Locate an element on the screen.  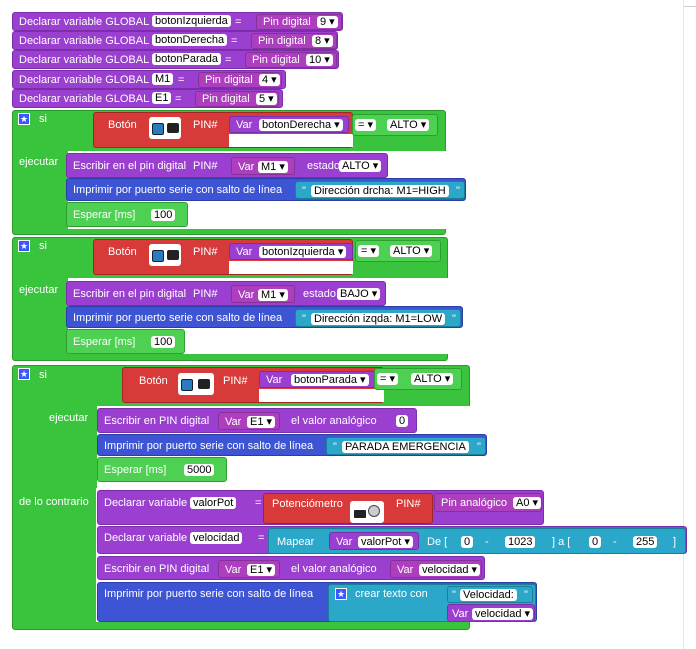
pin-digital-block: Pin digital 9 ▾ is located at coordinates (299, 22).